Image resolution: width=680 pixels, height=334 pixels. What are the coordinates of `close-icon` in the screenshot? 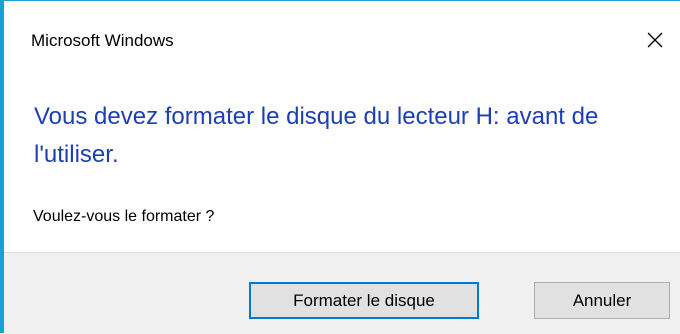 It's located at (655, 40).